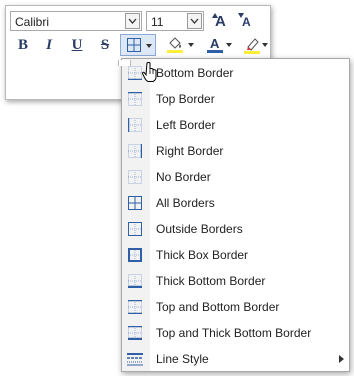  What do you see at coordinates (23, 45) in the screenshot?
I see `bold-button: B` at bounding box center [23, 45].